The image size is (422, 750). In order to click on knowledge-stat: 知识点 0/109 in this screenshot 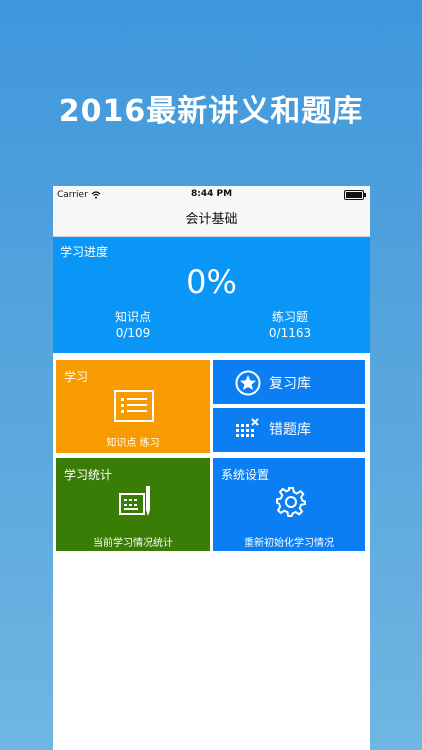, I will do `click(133, 325)`.